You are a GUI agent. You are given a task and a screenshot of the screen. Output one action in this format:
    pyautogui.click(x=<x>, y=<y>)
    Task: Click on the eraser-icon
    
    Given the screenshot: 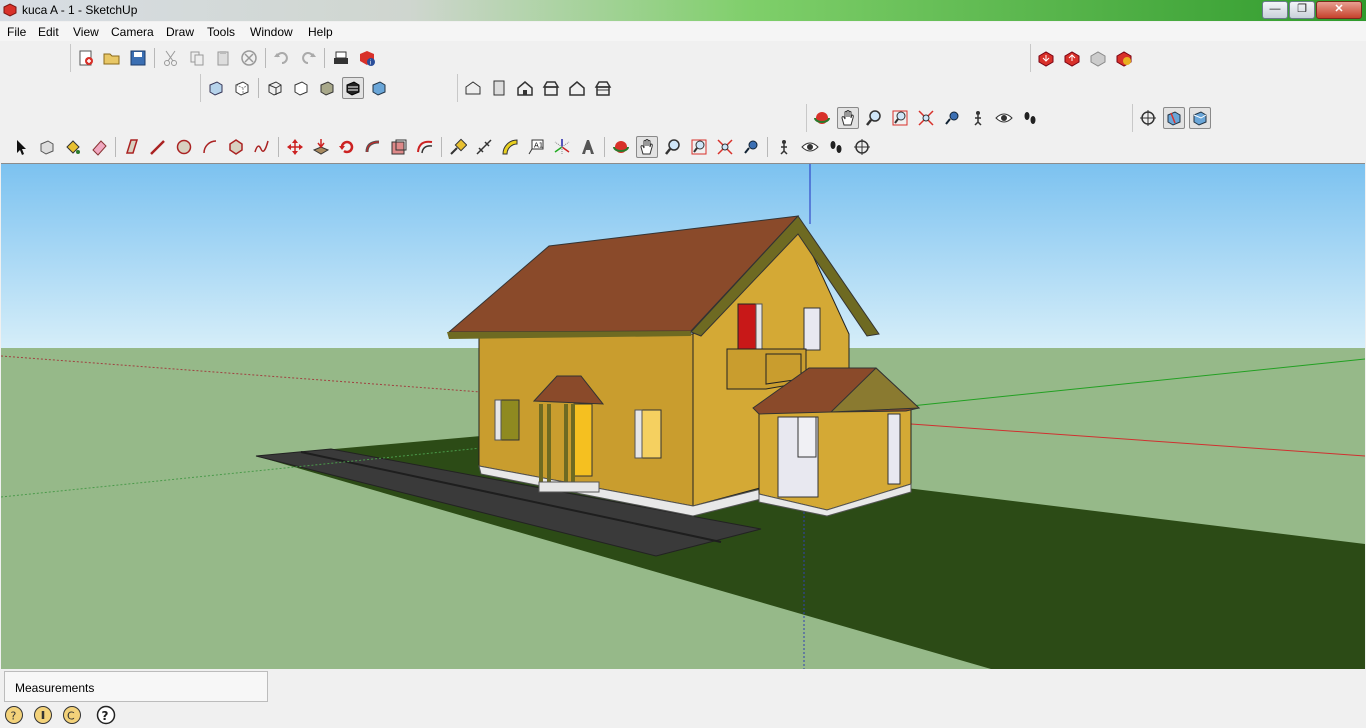 What is the action you would take?
    pyautogui.click(x=99, y=148)
    